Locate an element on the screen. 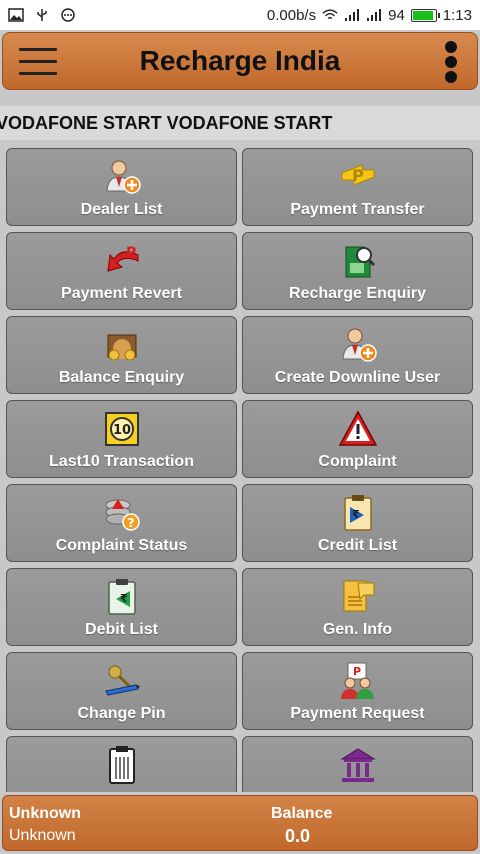 The image size is (480, 854). tile-balance-enquiry: Balance Enquiry is located at coordinates (121, 355).